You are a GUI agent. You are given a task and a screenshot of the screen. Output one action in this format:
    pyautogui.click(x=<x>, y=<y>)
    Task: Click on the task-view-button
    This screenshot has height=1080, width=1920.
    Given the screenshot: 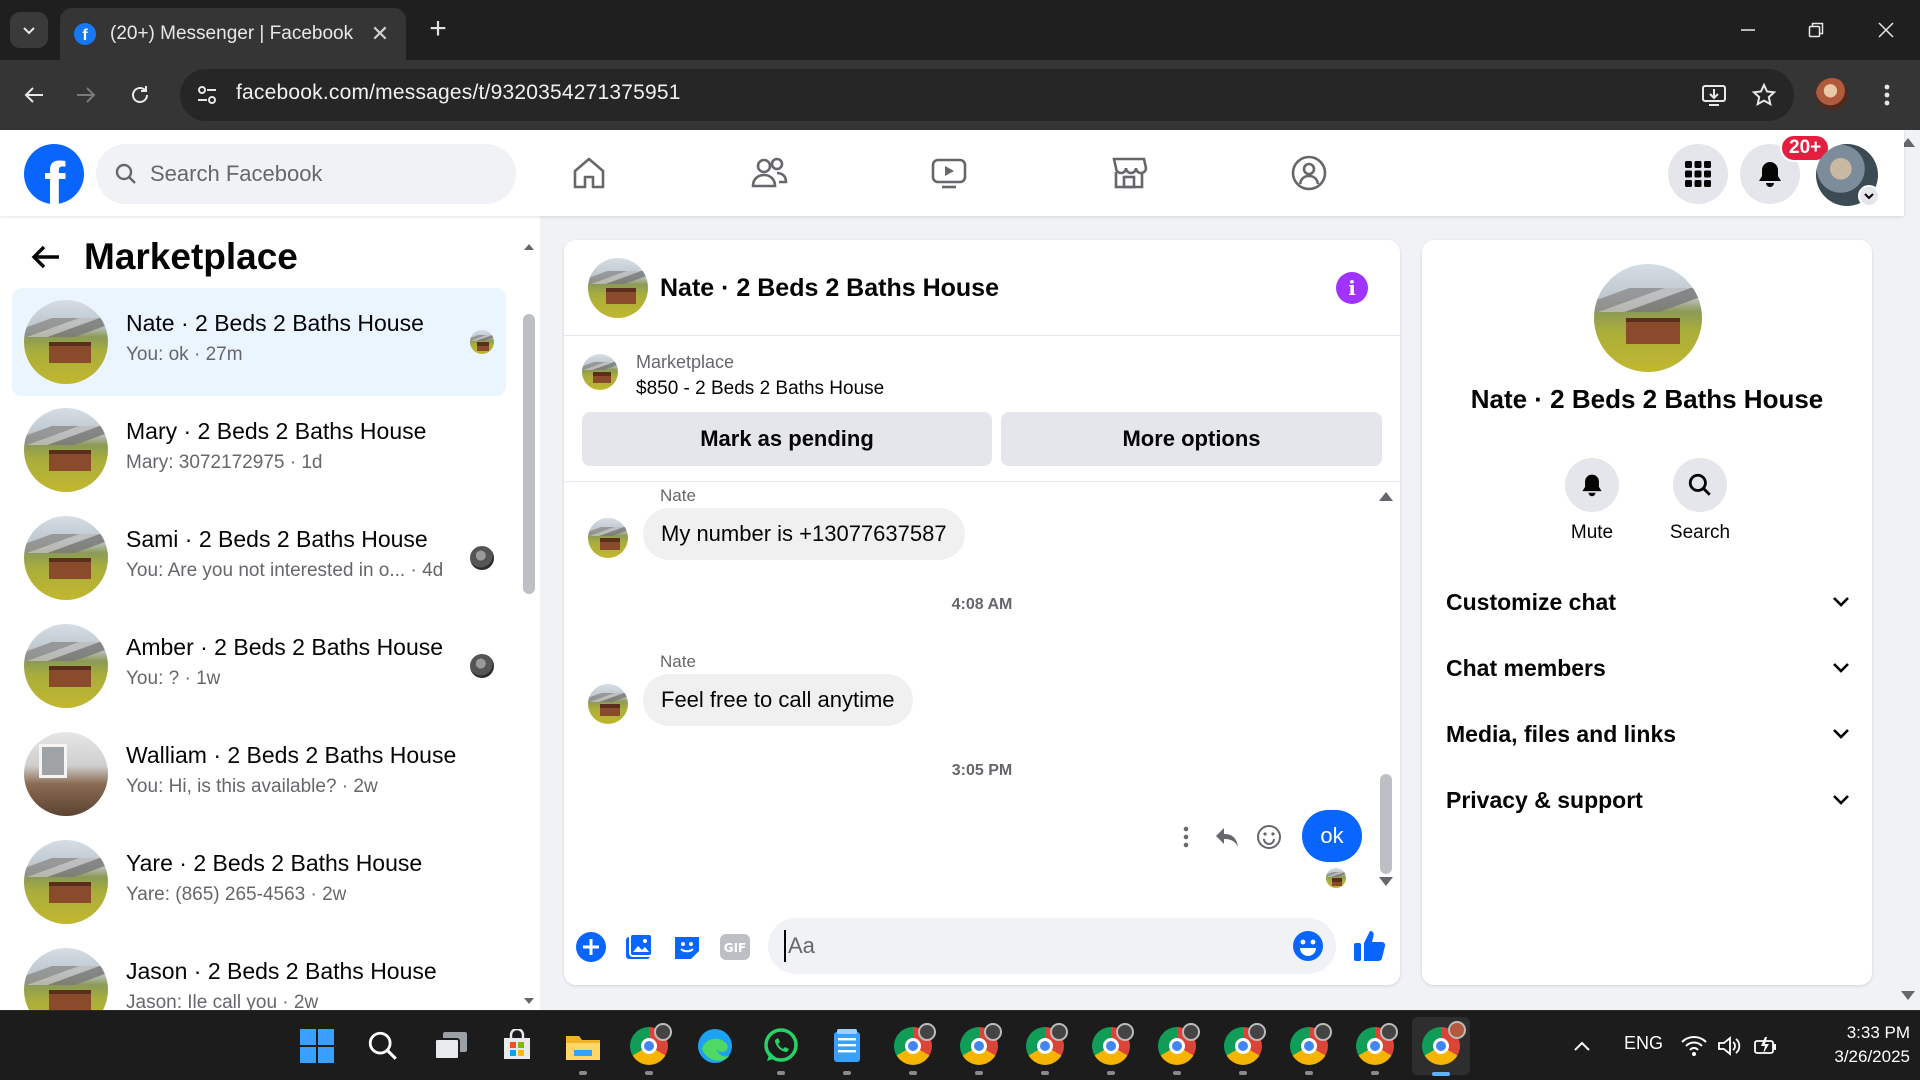 What is the action you would take?
    pyautogui.click(x=451, y=1046)
    